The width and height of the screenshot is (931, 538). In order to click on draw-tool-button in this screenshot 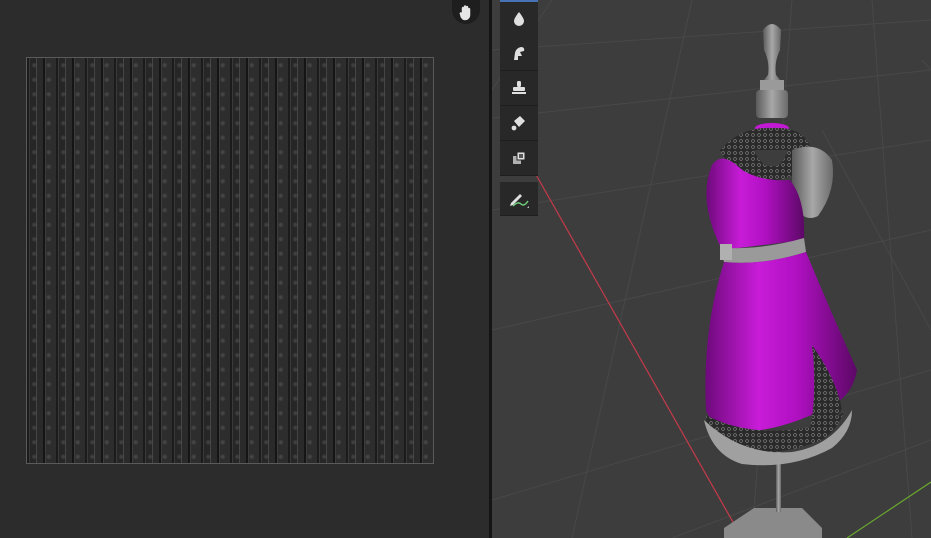, I will do `click(519, 18)`.